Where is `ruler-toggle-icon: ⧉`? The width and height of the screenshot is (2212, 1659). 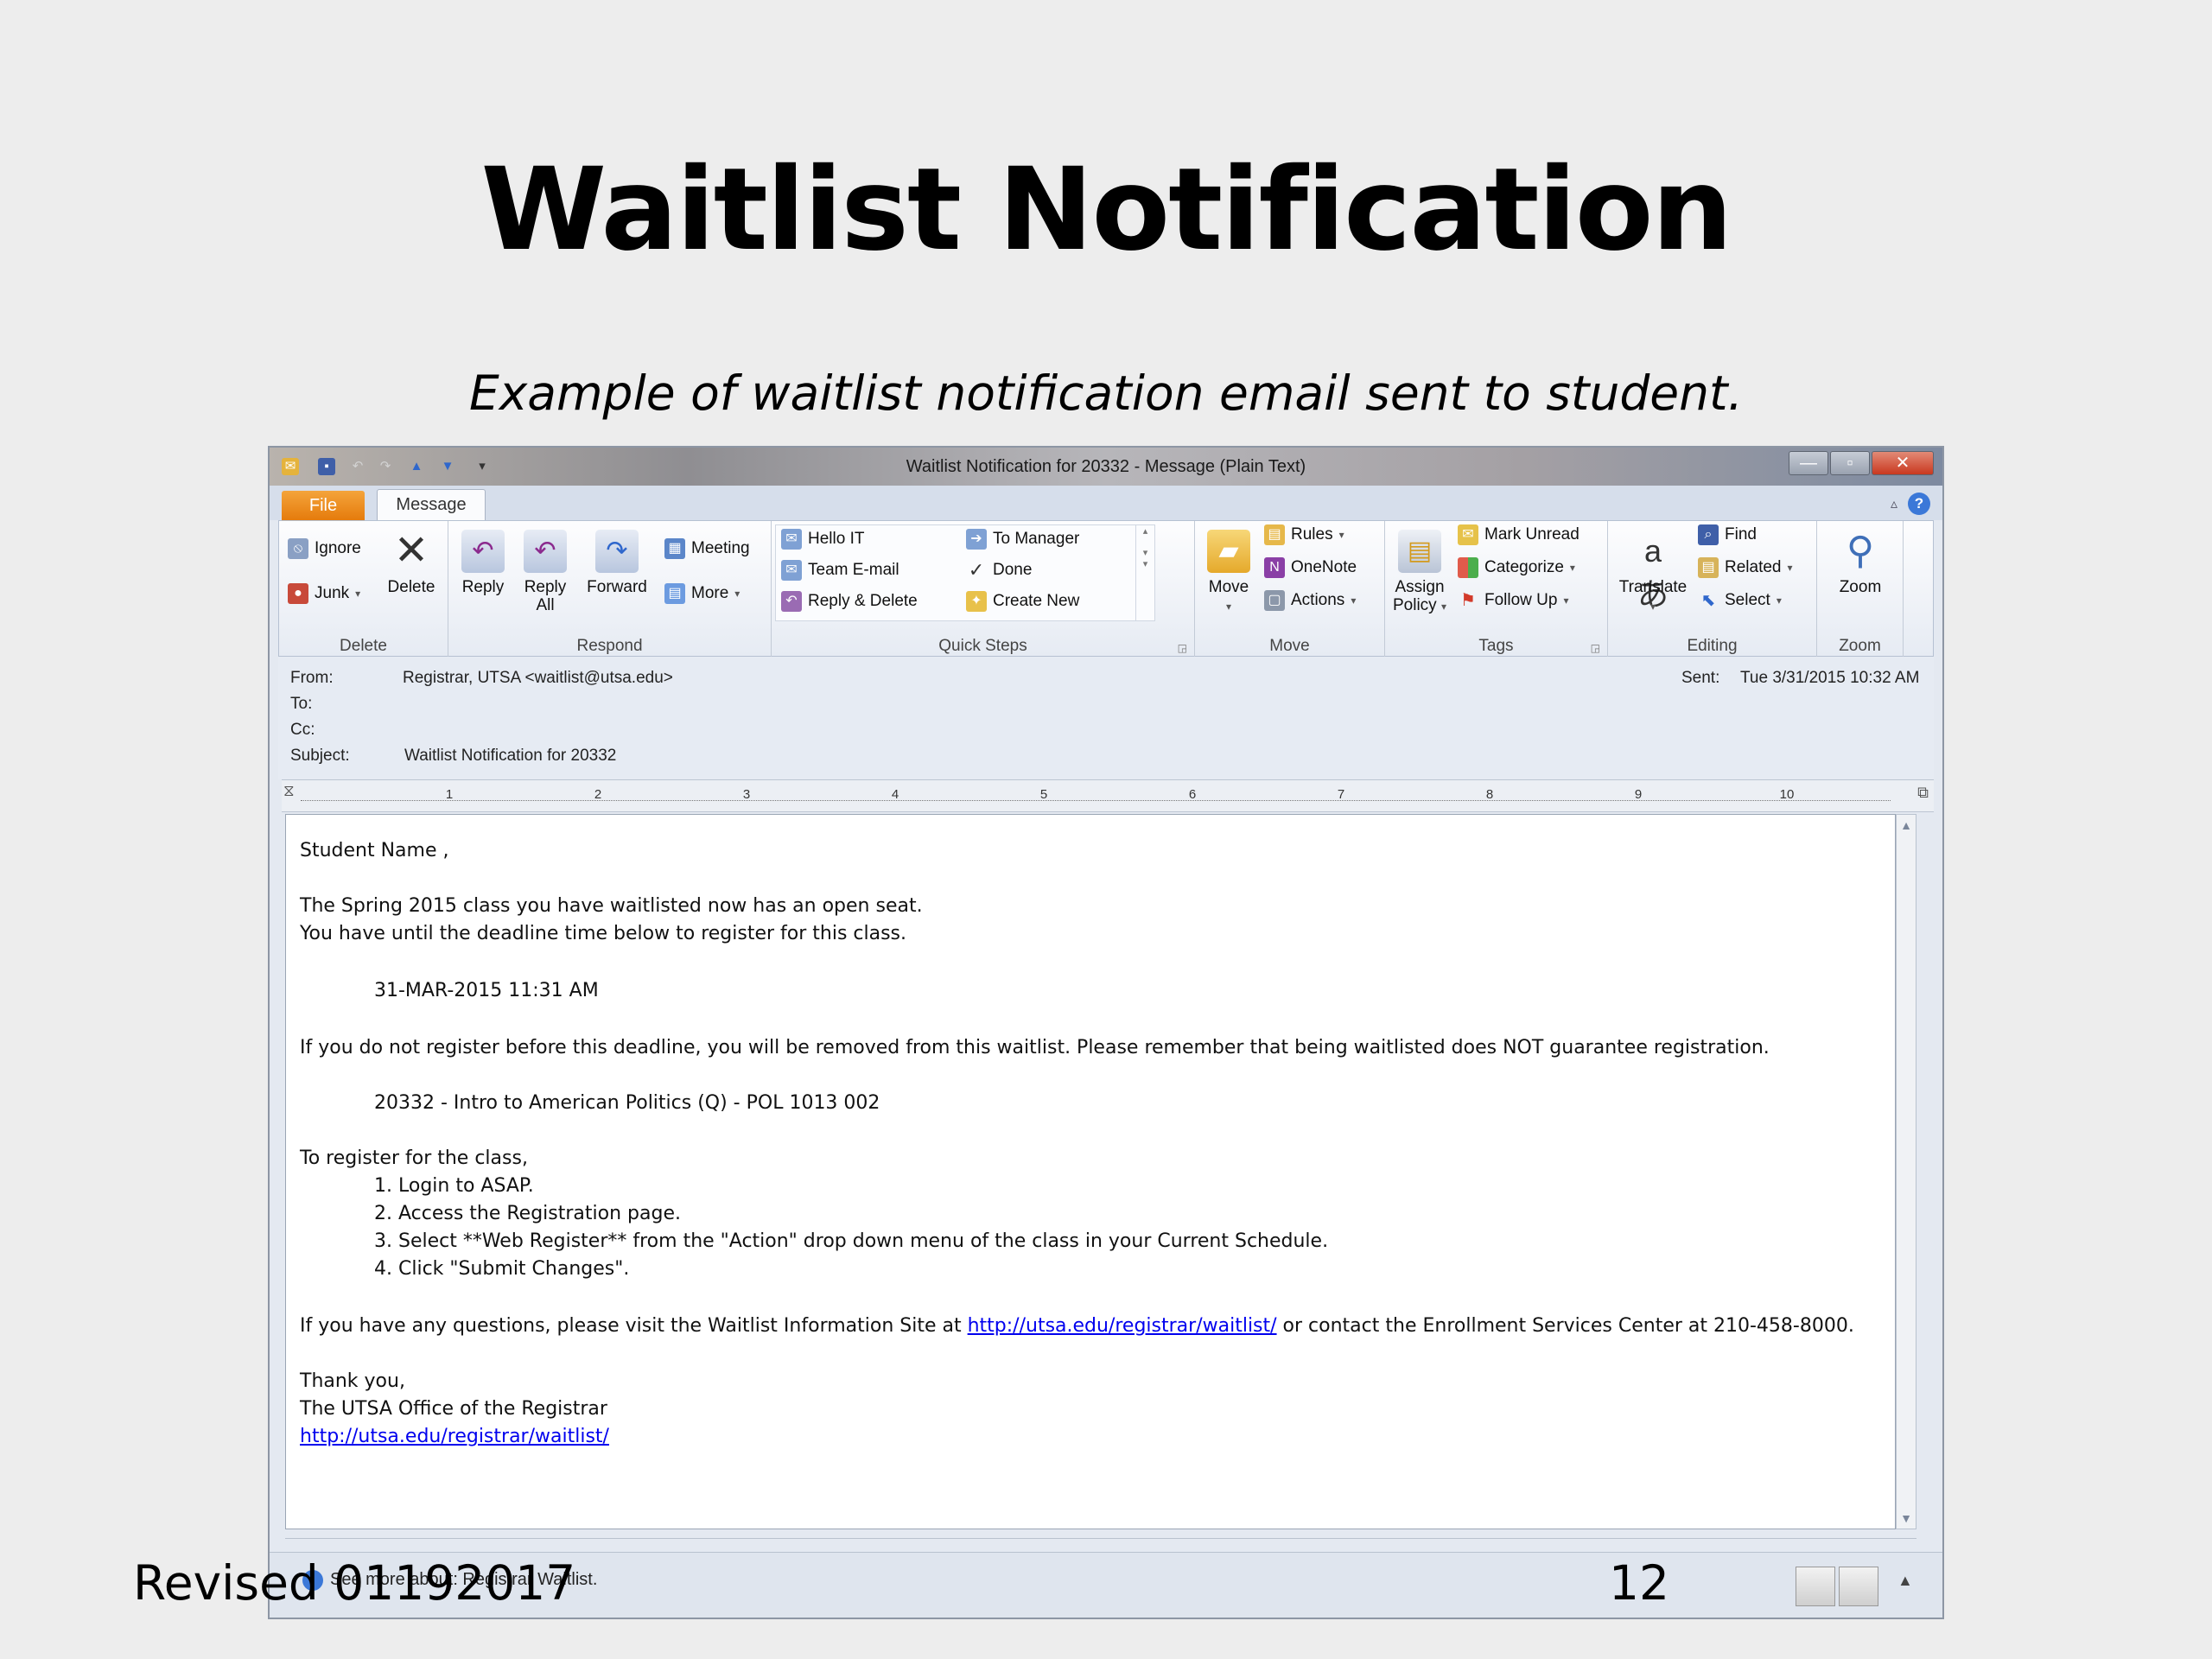 ruler-toggle-icon: ⧉ is located at coordinates (1923, 793).